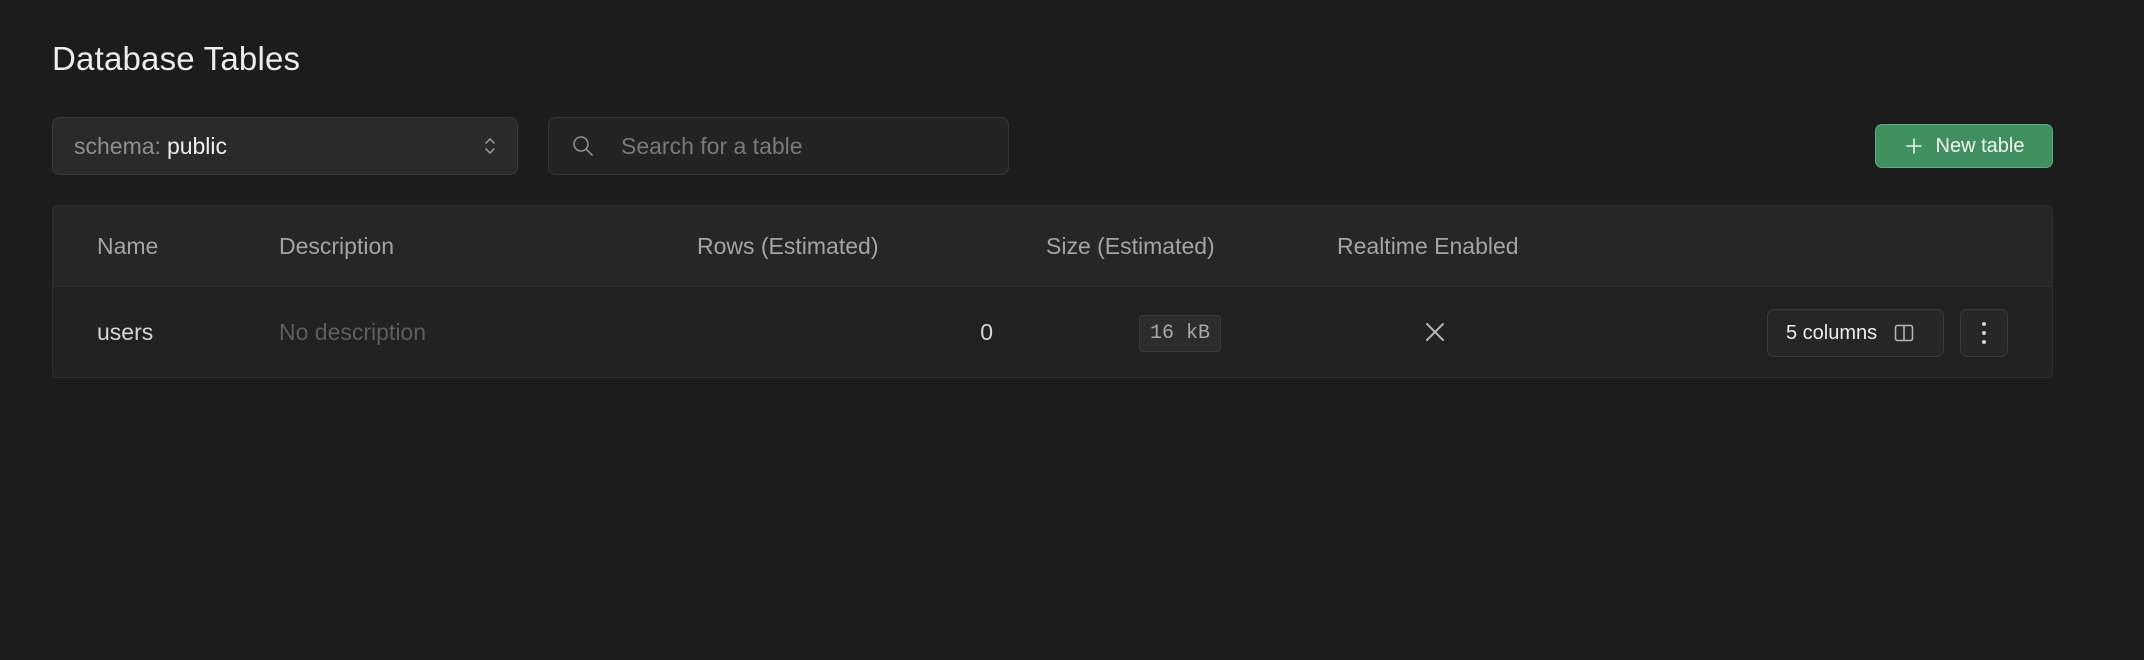  What do you see at coordinates (583, 146) in the screenshot?
I see `search-icon` at bounding box center [583, 146].